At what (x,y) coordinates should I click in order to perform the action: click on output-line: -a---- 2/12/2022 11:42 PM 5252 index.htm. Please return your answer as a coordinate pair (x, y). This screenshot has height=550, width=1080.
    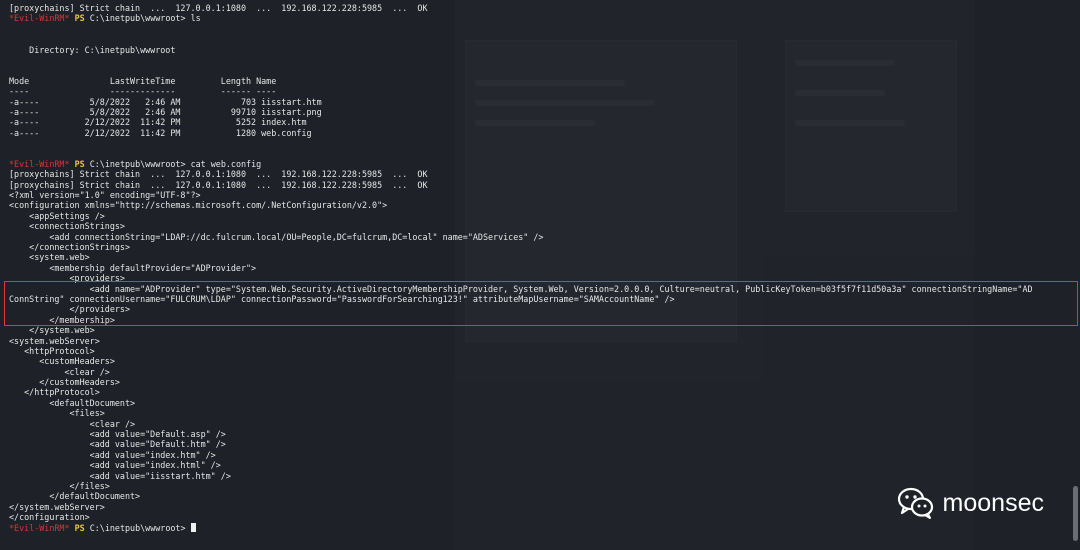
    Looking at the image, I should click on (158, 122).